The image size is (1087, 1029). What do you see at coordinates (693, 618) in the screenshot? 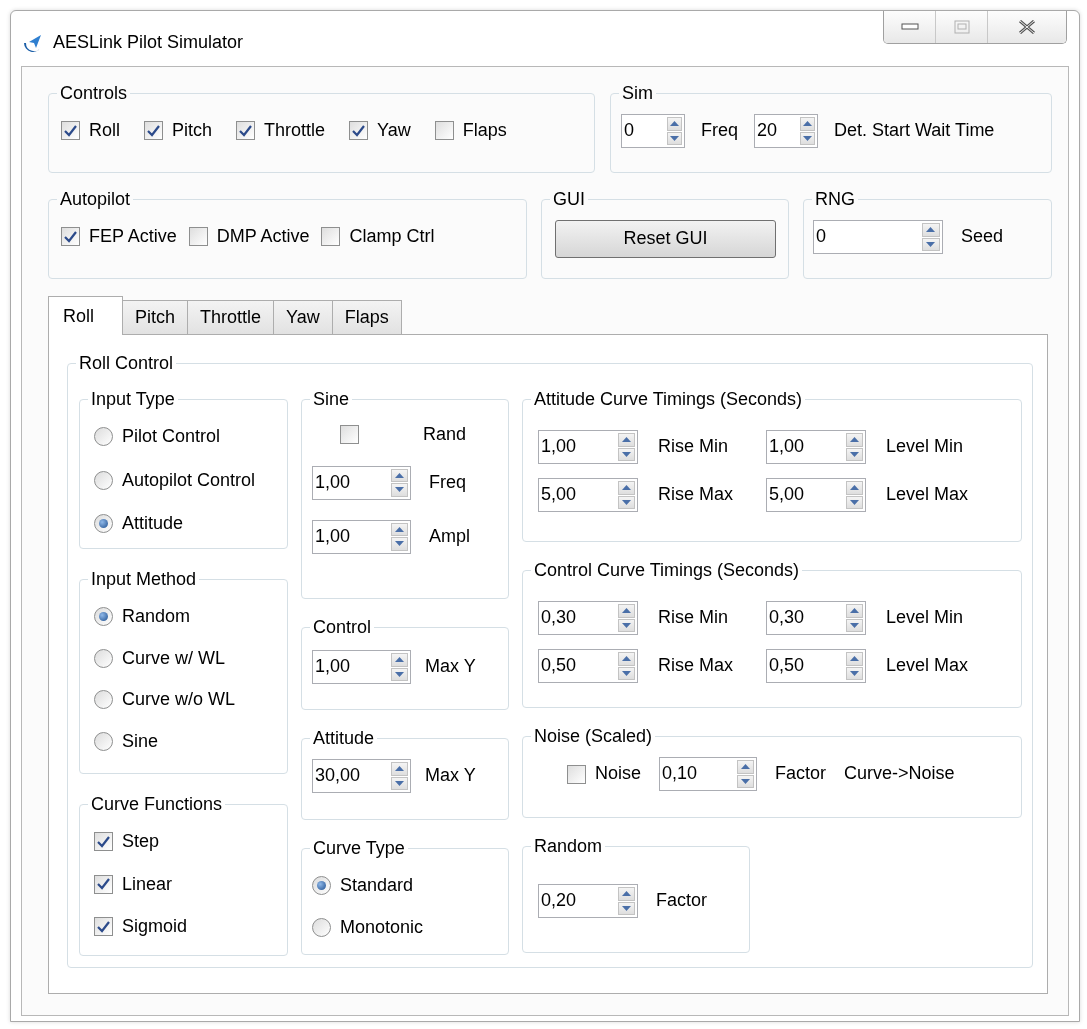
I see `field-label: Rise Min` at bounding box center [693, 618].